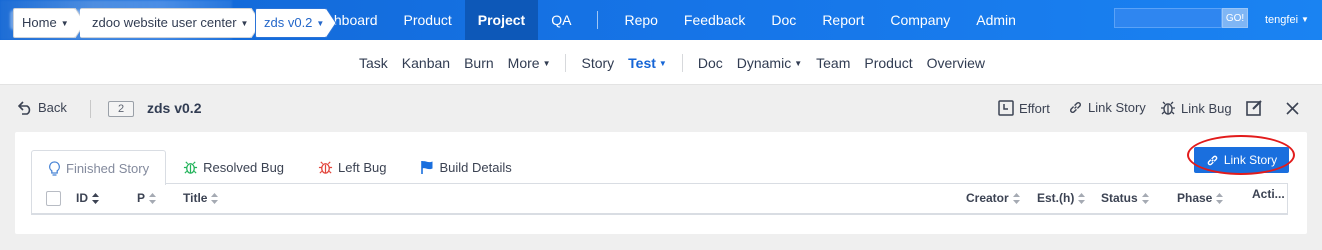 The image size is (1322, 250). What do you see at coordinates (888, 63) in the screenshot?
I see `subnav-product: Product` at bounding box center [888, 63].